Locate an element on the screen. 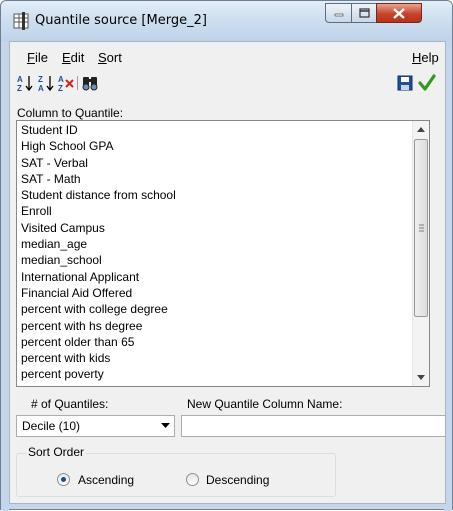  list-item: Financial Aid Offered is located at coordinates (96, 293).